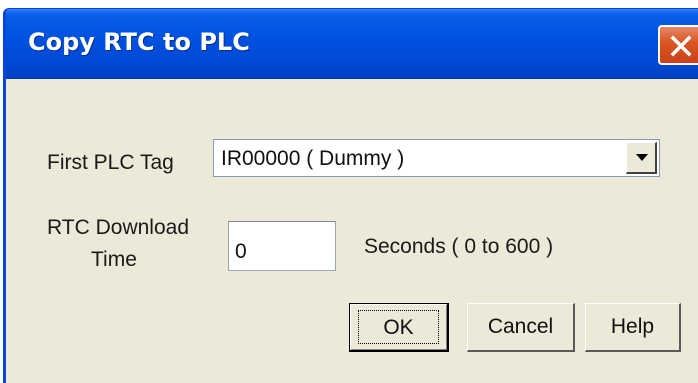 The width and height of the screenshot is (698, 383). I want to click on first-plc-tag-value: IR00000 ( Dummy ), so click(313, 158).